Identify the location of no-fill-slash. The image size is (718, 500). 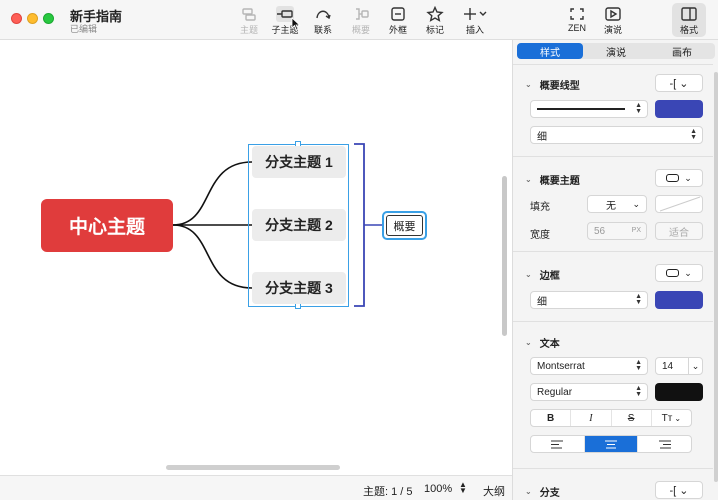
(680, 204).